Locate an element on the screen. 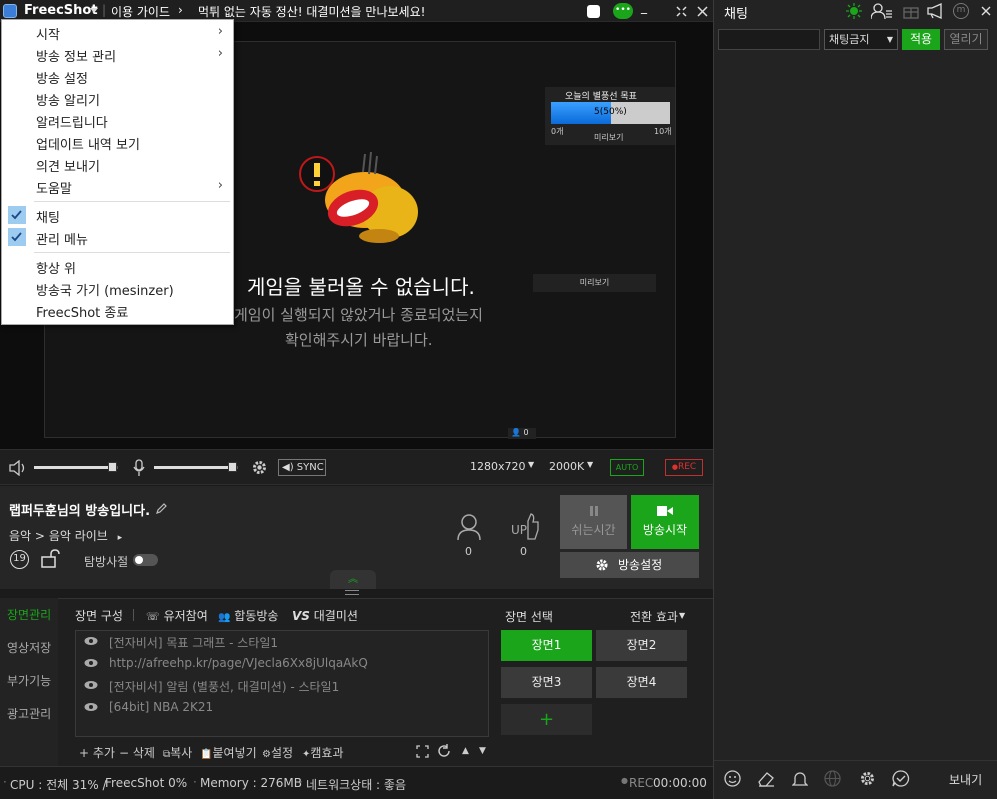 Image resolution: width=997 pixels, height=799 pixels. goal-widget: 오늘의 별풍선 목표 5(50%) 0개 10개 미리보기 is located at coordinates (610, 116).